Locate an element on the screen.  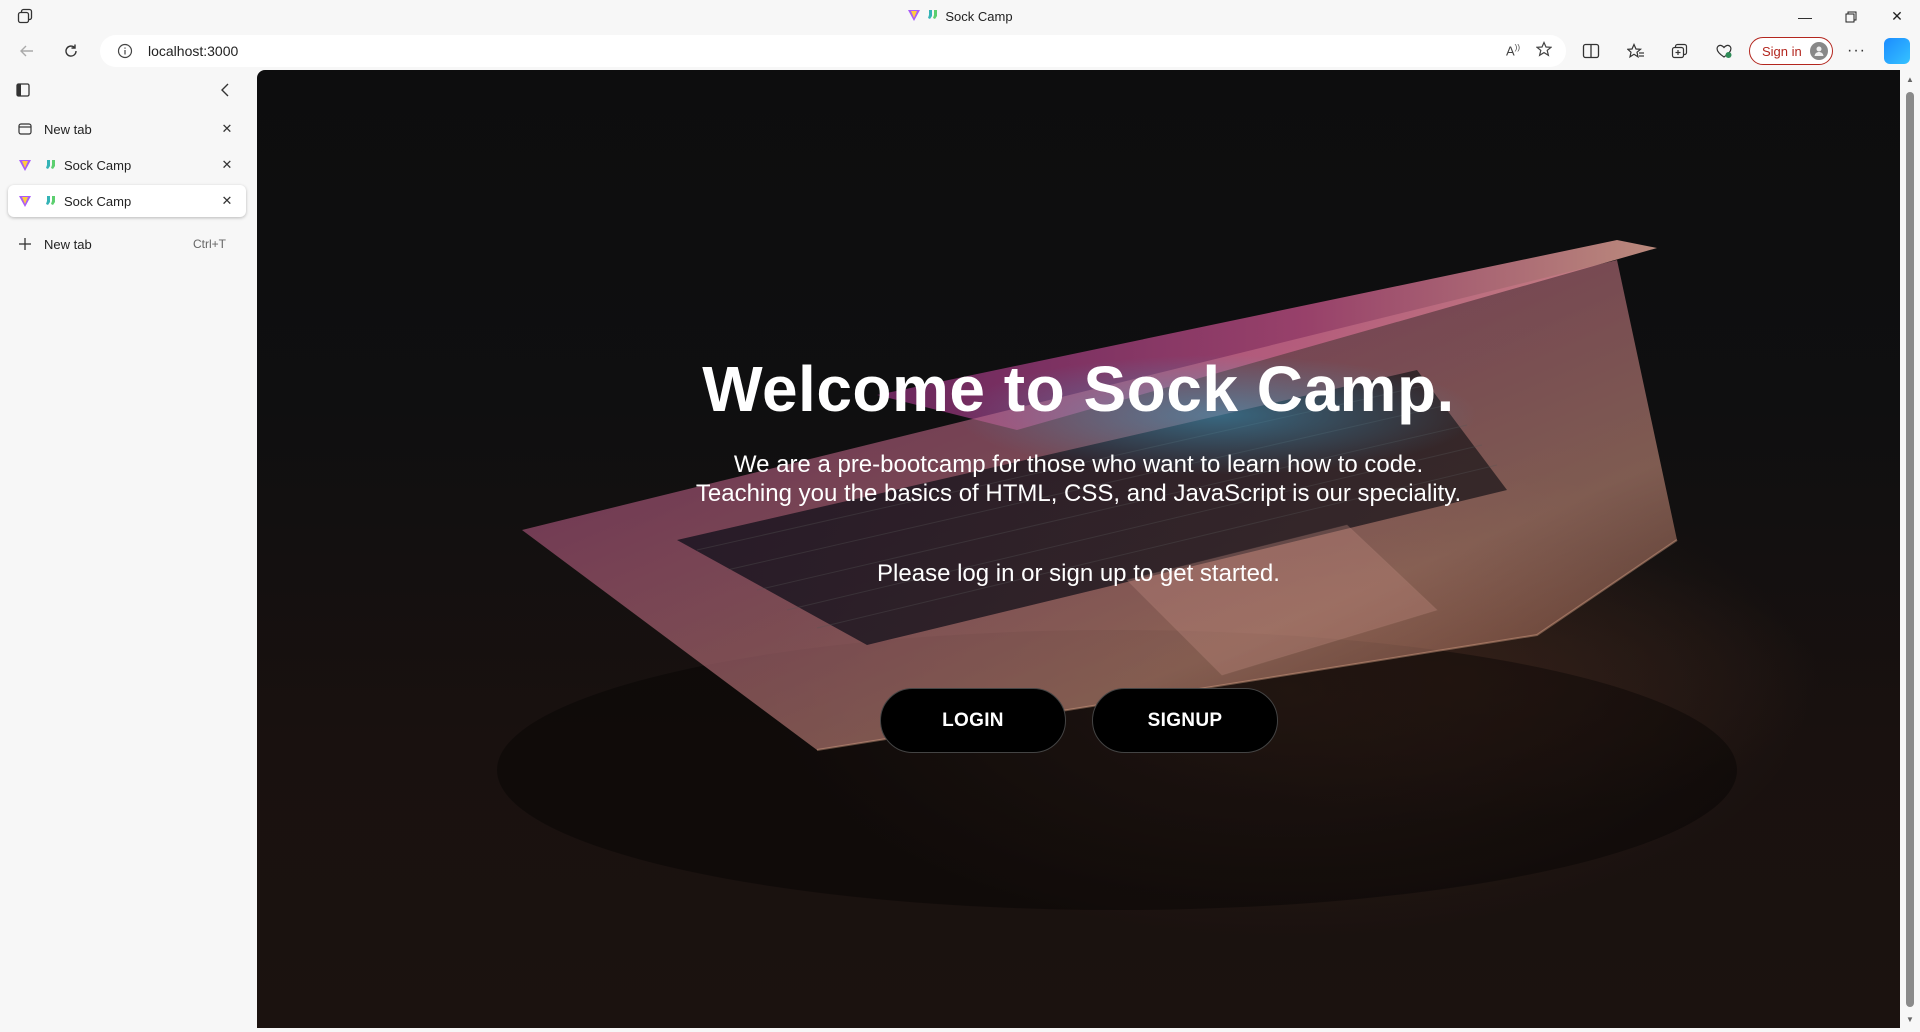
new-tab-shortcut: Ctrl+T is located at coordinates (209, 244).